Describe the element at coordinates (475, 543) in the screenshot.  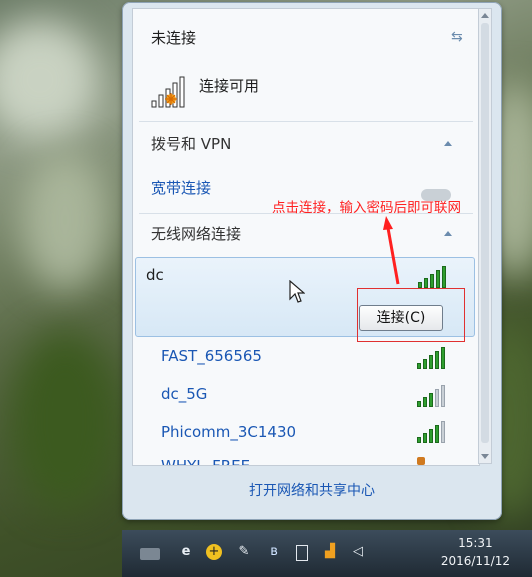
I see `clock-time: 15:31` at that location.